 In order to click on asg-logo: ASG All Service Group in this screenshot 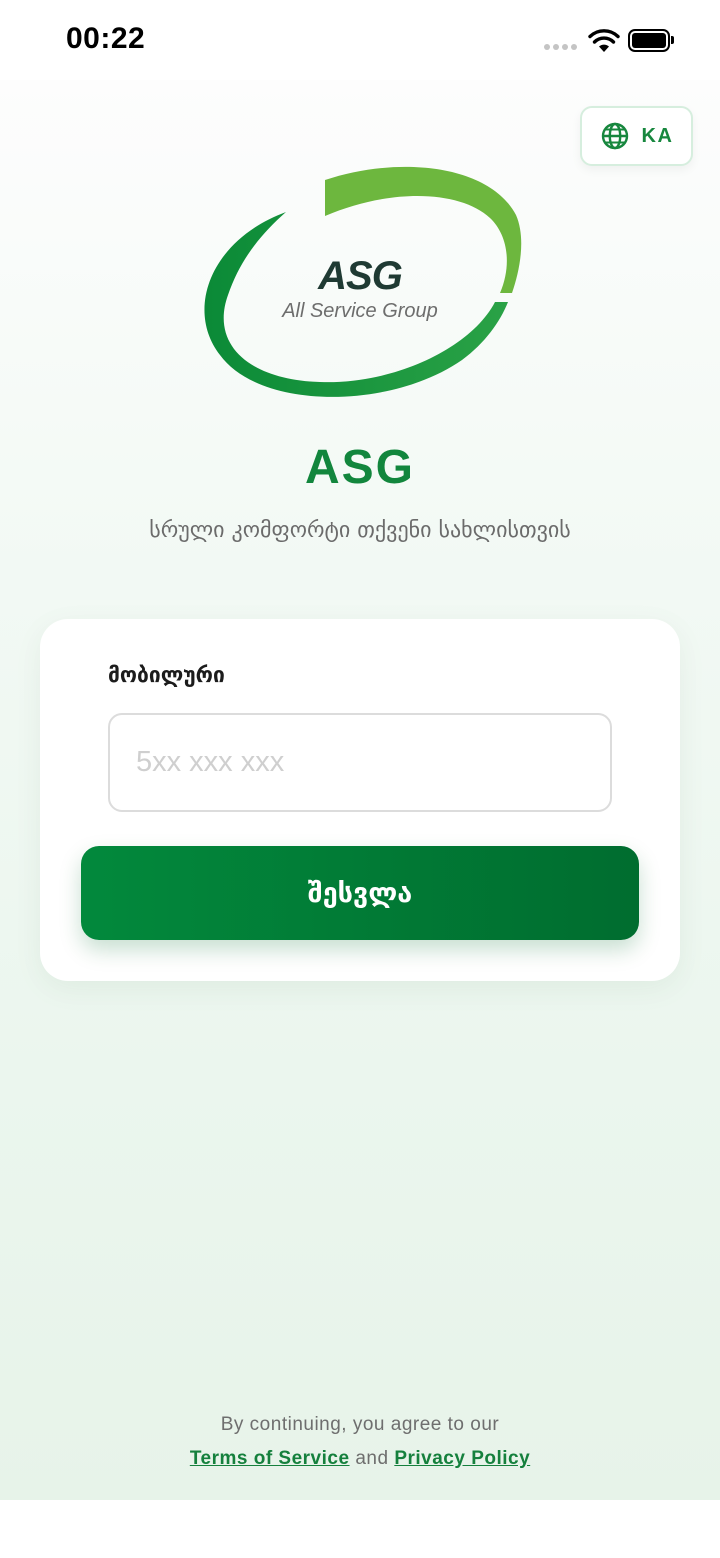, I will do `click(360, 285)`.